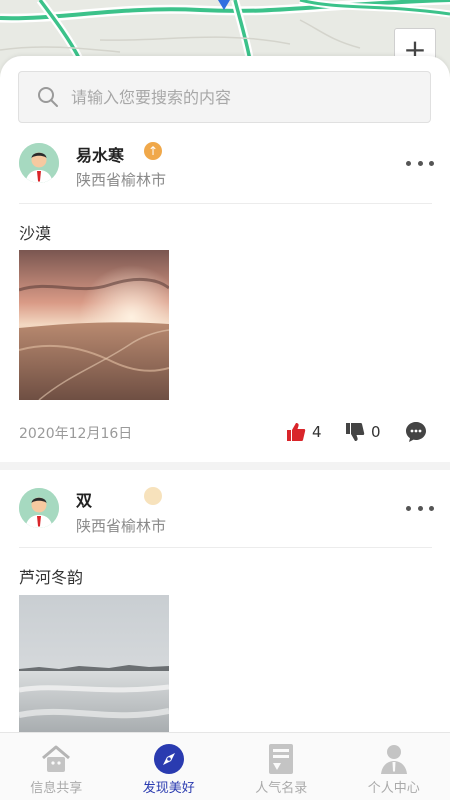  I want to click on river-winter-photo, so click(94, 663).